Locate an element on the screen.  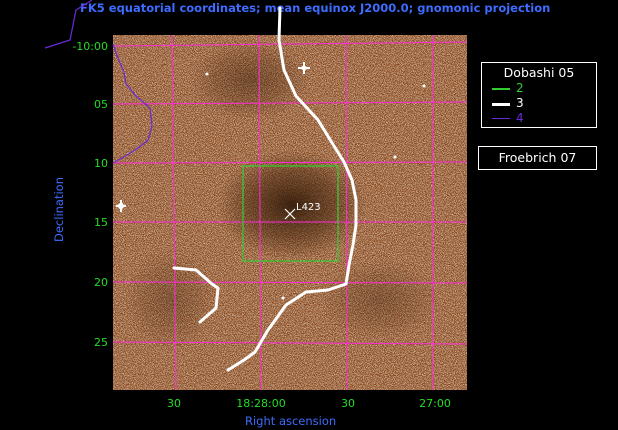
y-tick-label: 20 is located at coordinates (101, 282).